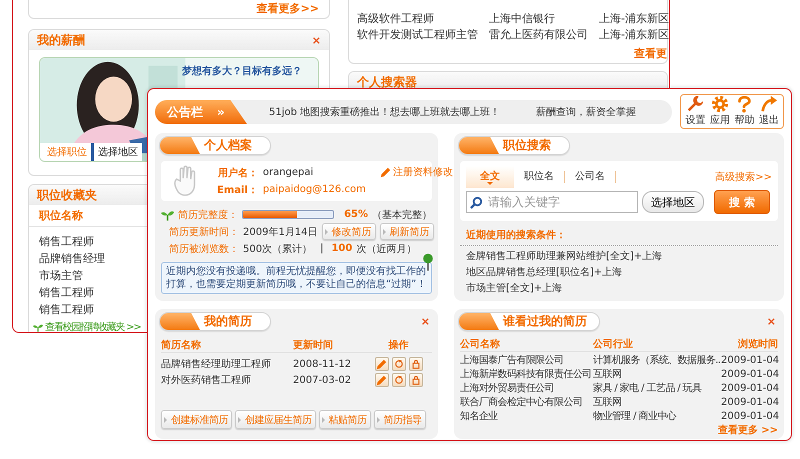 This screenshot has width=800, height=459. What do you see at coordinates (87, 326) in the screenshot?
I see `campus-favorites-link: 查看校园招聘收藏夹 >>` at bounding box center [87, 326].